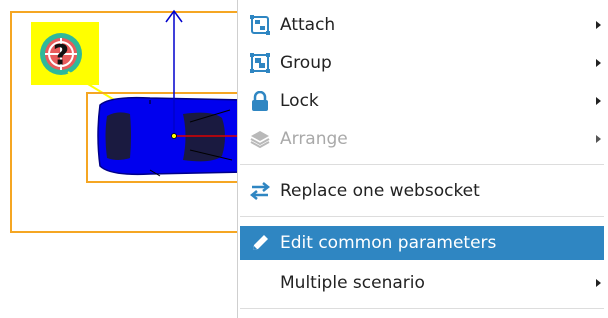 This screenshot has width=608, height=318. What do you see at coordinates (380, 191) in the screenshot?
I see `menu-item-label: Replace one websocket` at bounding box center [380, 191].